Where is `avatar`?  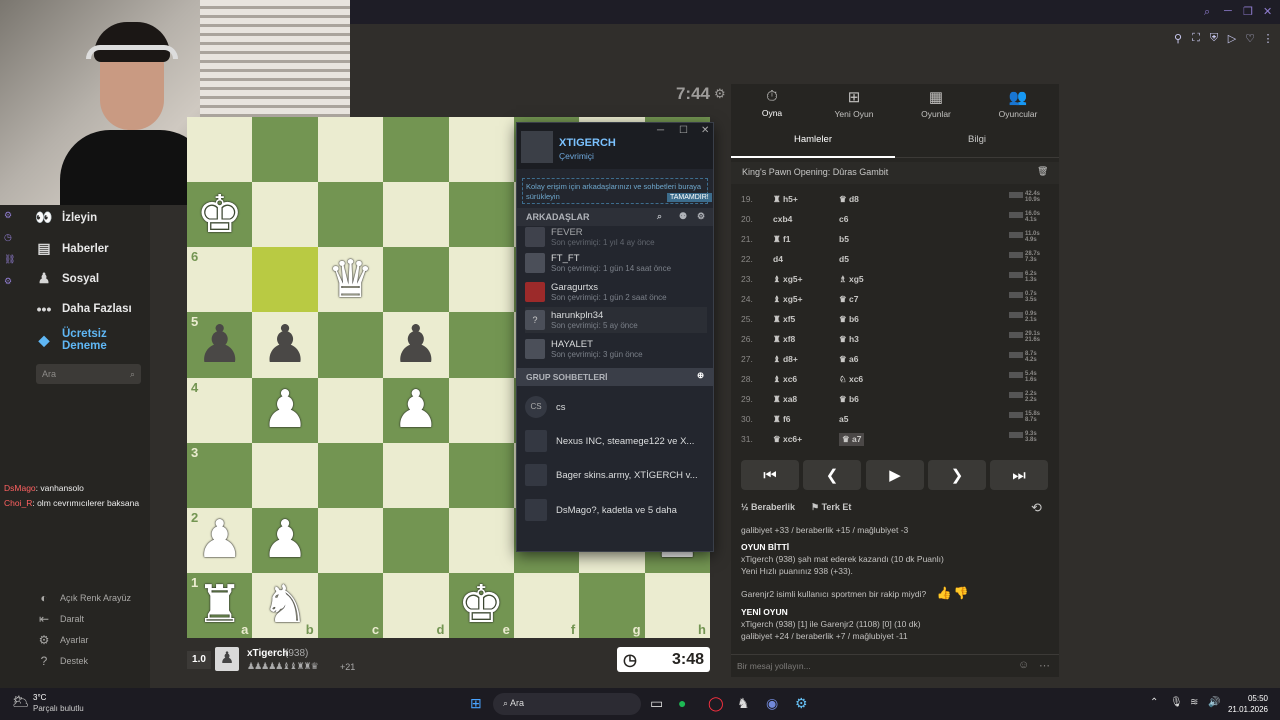
avatar is located at coordinates (537, 147).